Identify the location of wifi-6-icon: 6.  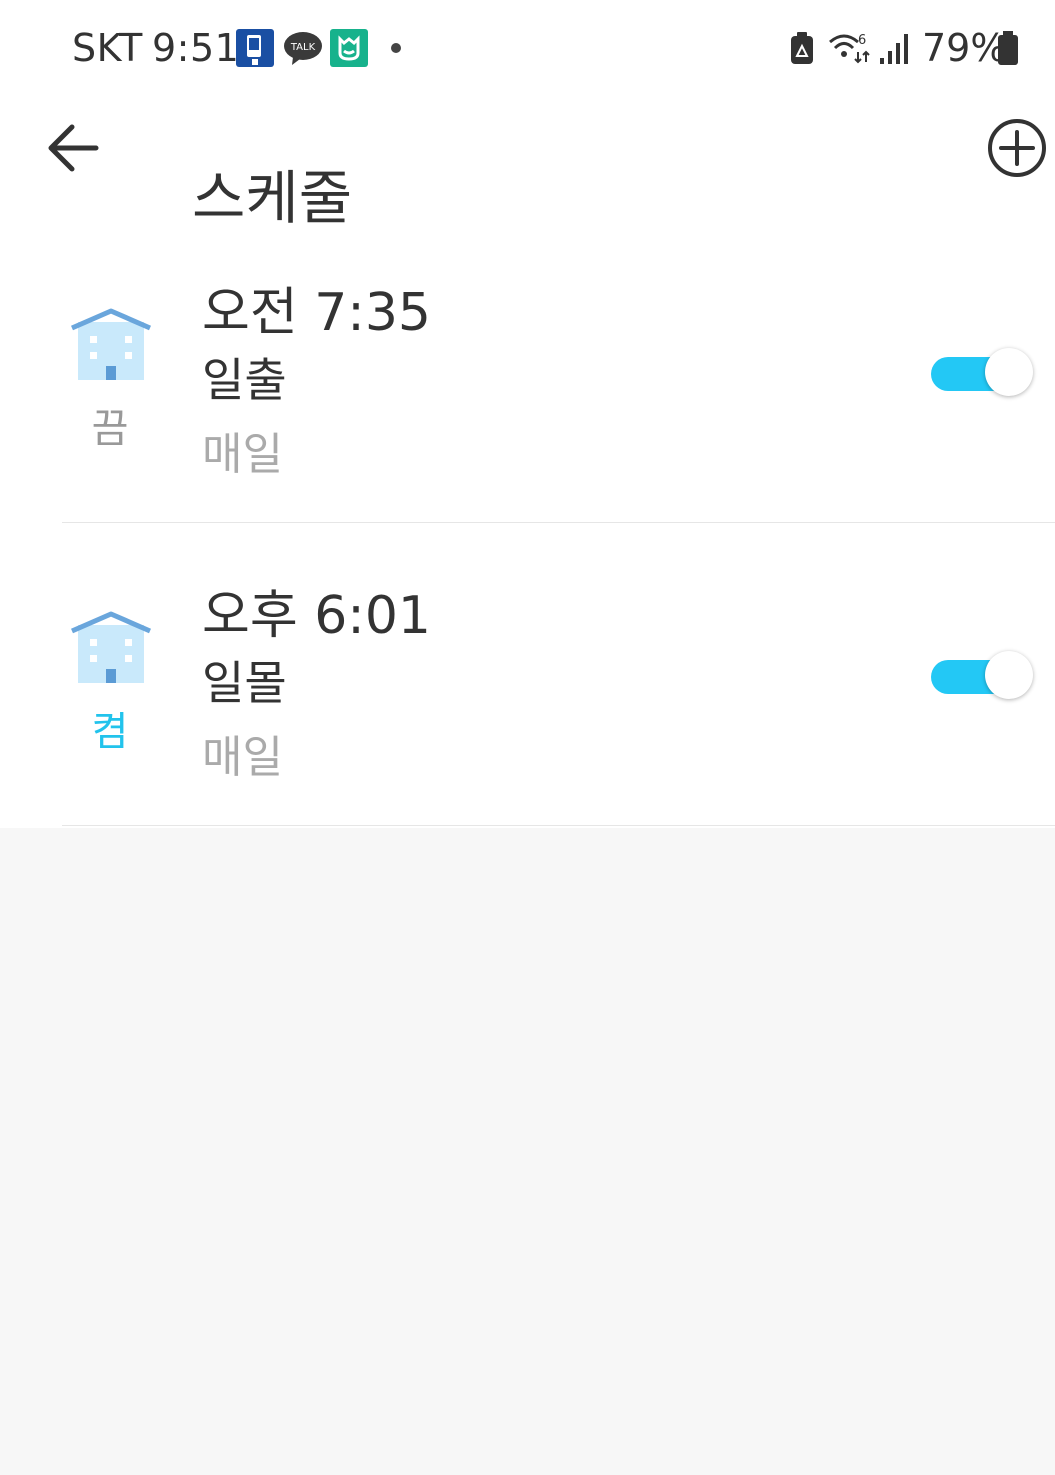
(849, 48).